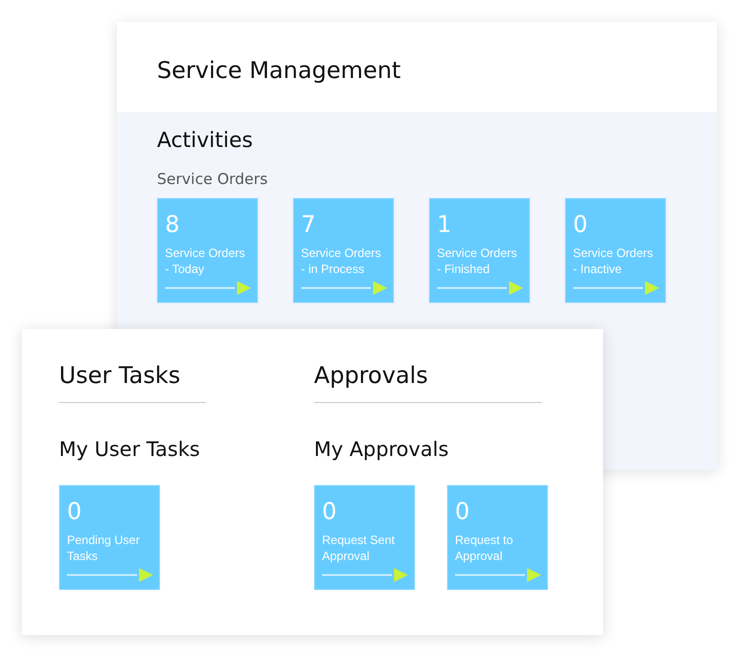 Image resolution: width=740 pixels, height=658 pixels. Describe the element at coordinates (212, 179) in the screenshot. I see `section-subheading: Service Orders` at that location.